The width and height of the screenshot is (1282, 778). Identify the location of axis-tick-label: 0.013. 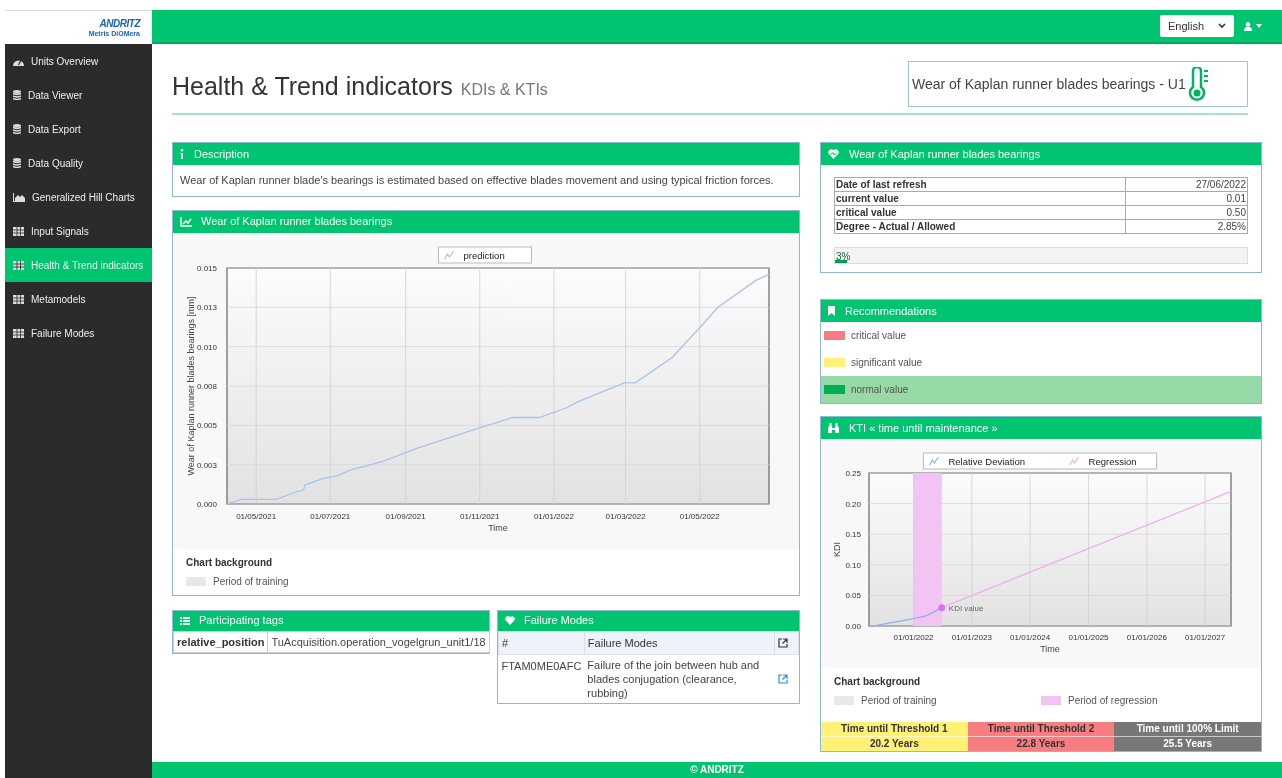
(206, 307).